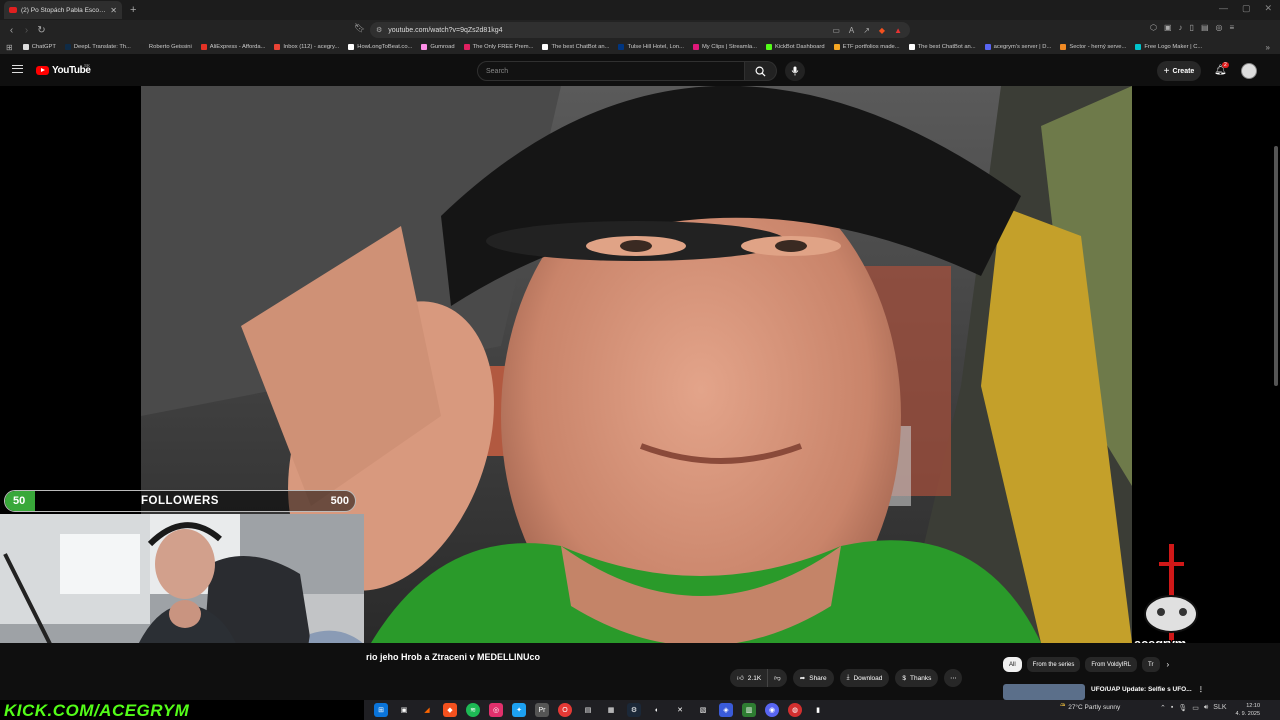 The width and height of the screenshot is (1280, 720). Describe the element at coordinates (1205, 27) in the screenshot. I see `tabs-icon: ▤` at that location.